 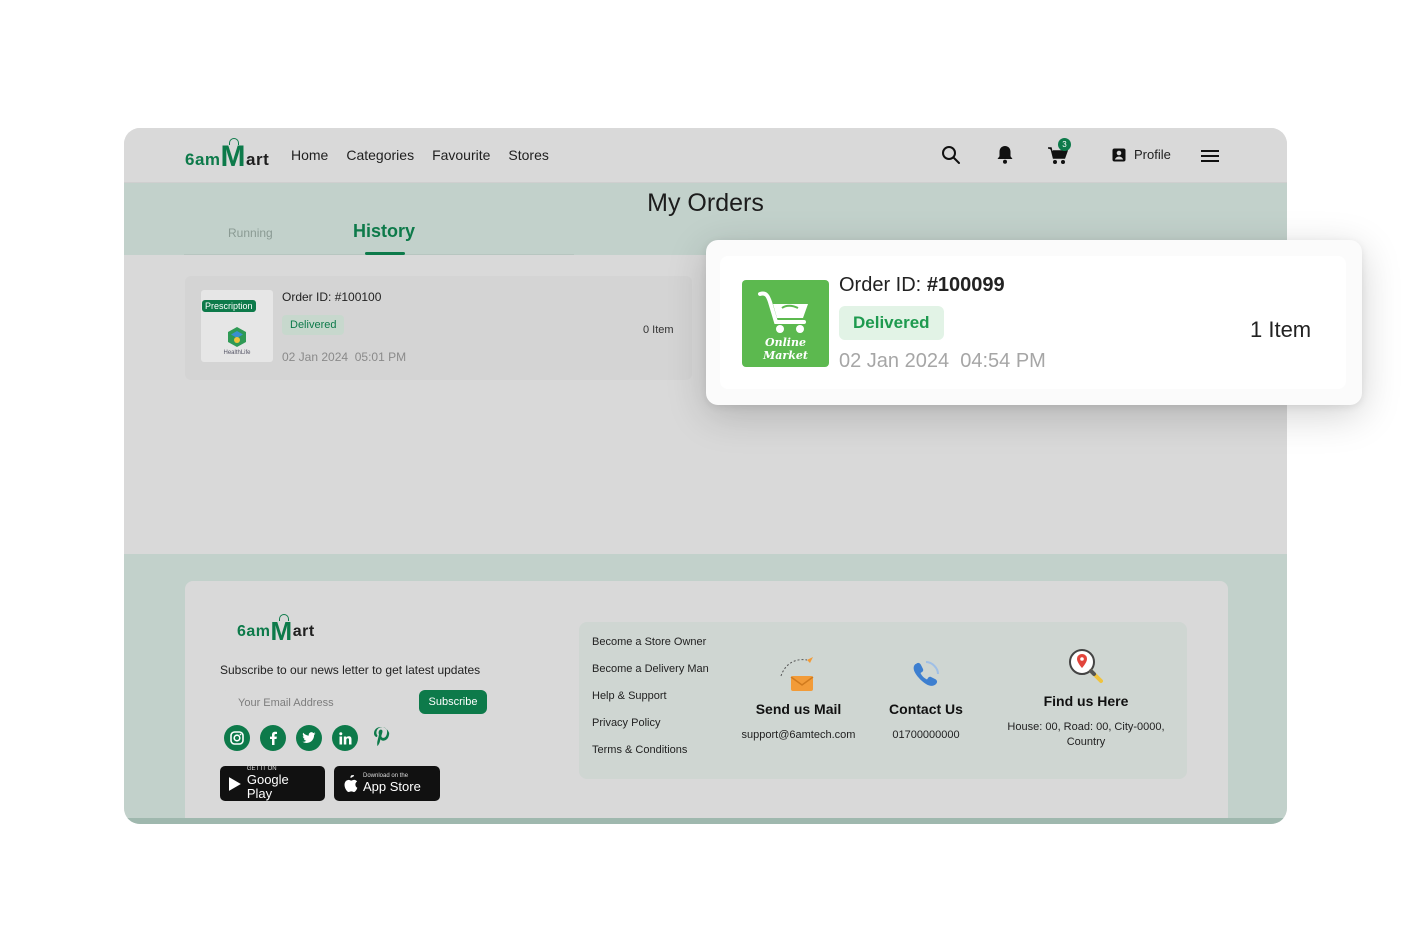 What do you see at coordinates (237, 353) in the screenshot?
I see `store-thumbnail-label: HealthLife` at bounding box center [237, 353].